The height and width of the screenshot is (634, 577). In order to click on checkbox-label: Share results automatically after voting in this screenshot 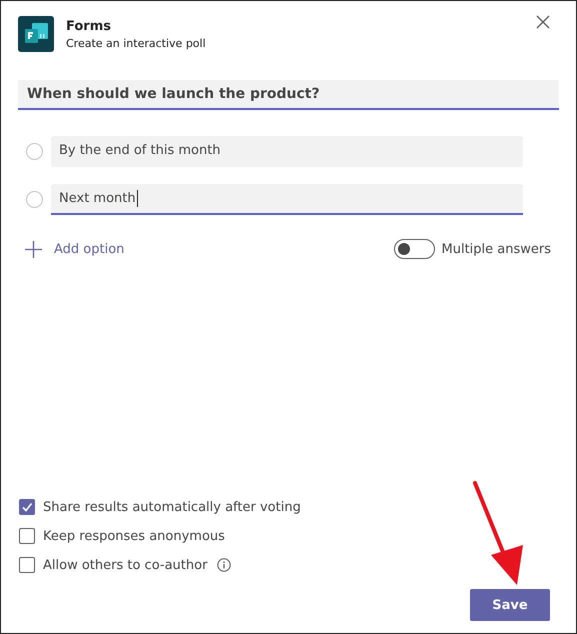, I will do `click(172, 507)`.